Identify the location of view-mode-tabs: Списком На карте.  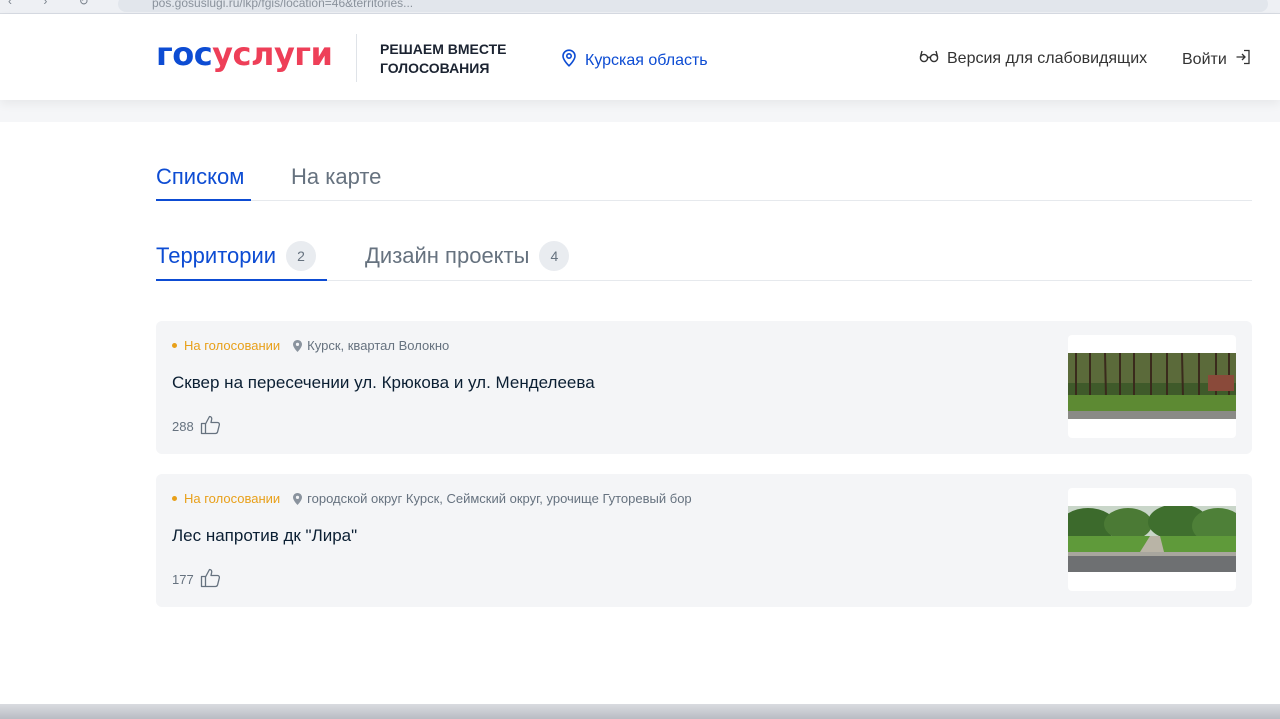
(704, 180).